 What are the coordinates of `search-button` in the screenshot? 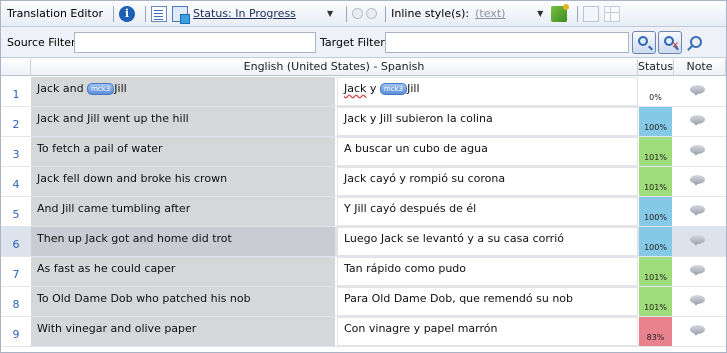 It's located at (644, 42).